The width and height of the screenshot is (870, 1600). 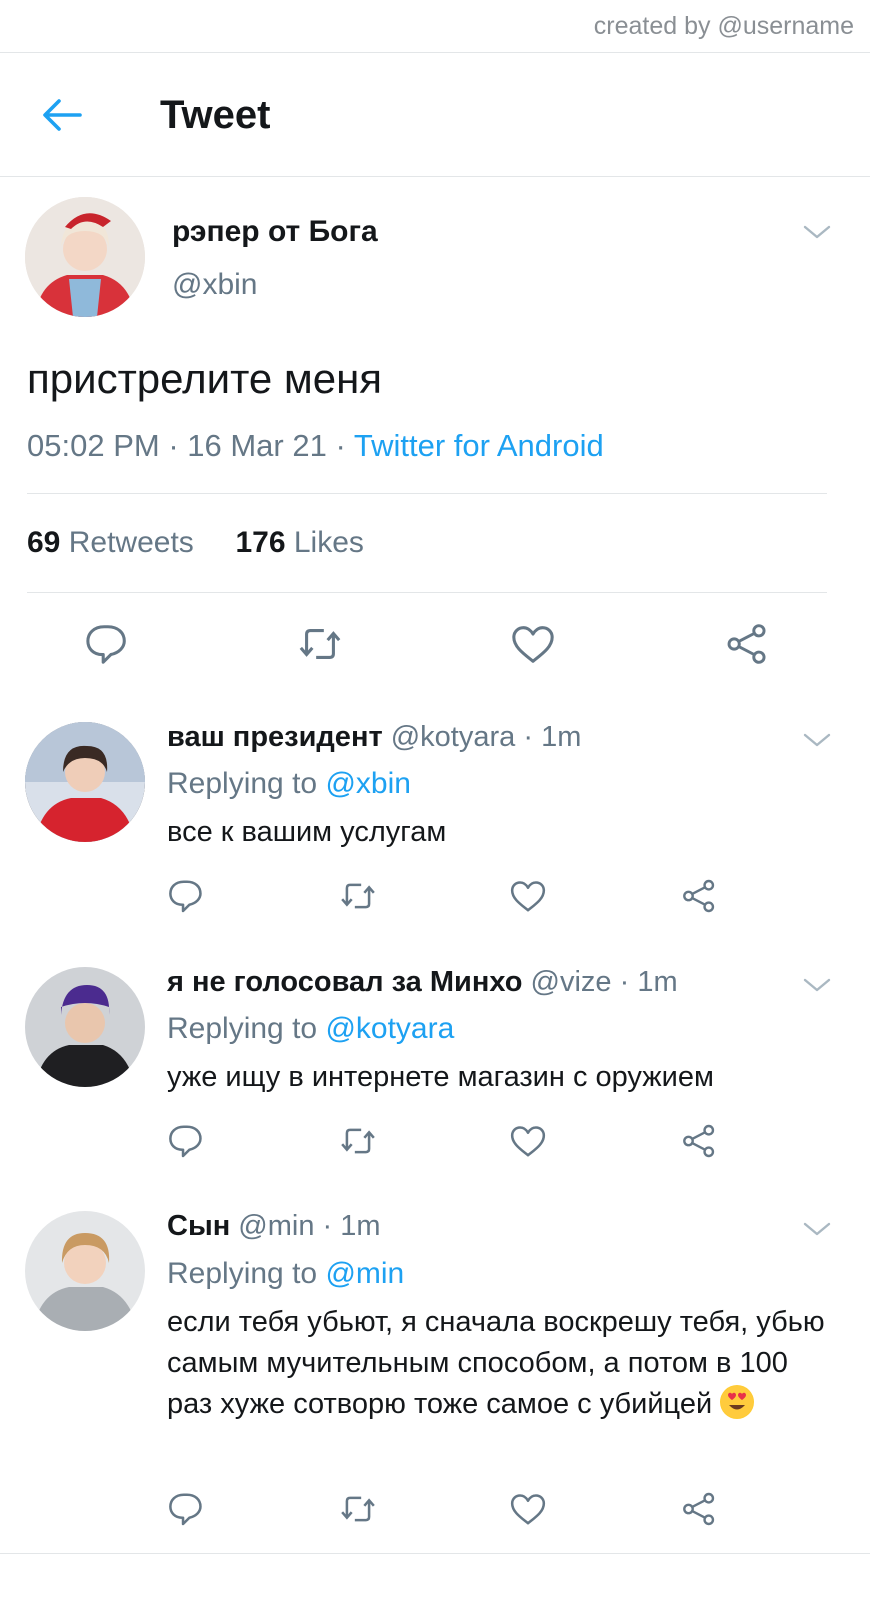 I want to click on tweet-stats: 69 Retweets 176 Likes, so click(x=195, y=543).